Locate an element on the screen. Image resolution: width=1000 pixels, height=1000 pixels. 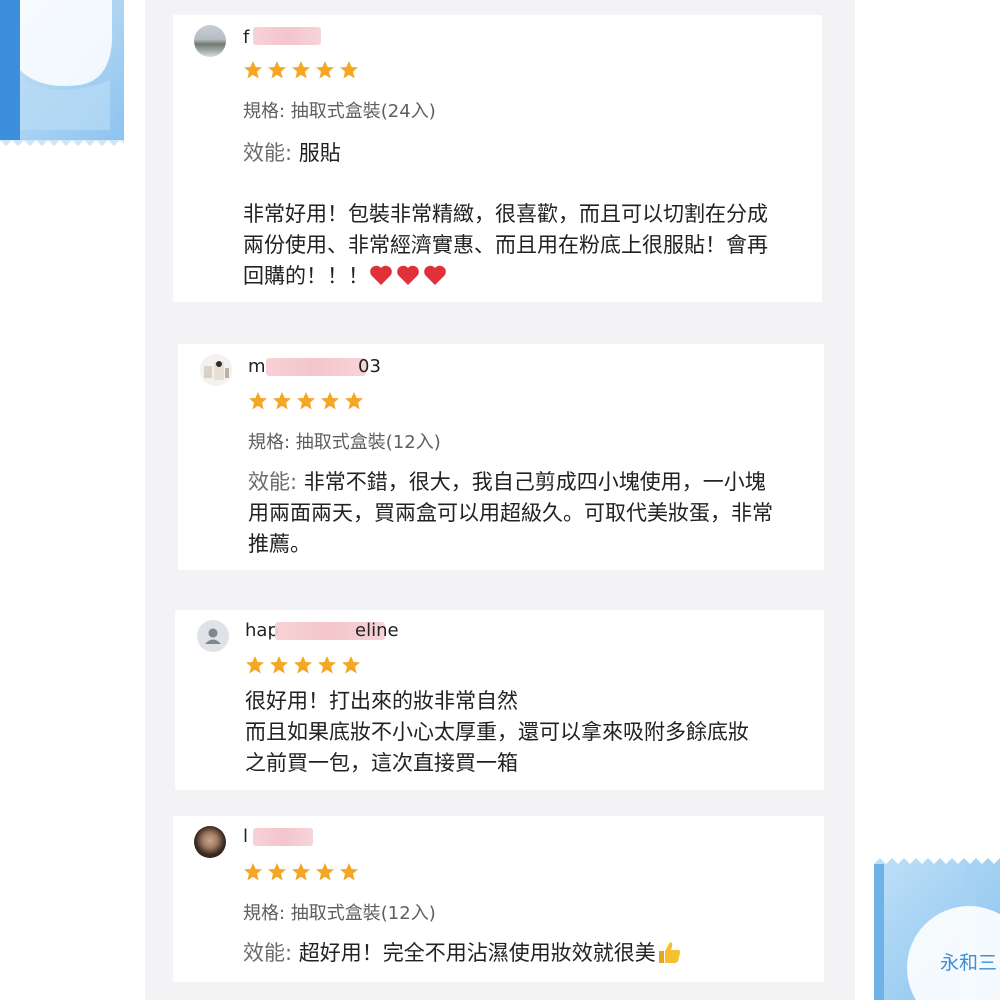
review-text-line: 兩份使用、非常經濟實惠、而且用在粉底上很服貼！會再 is located at coordinates (505, 245).